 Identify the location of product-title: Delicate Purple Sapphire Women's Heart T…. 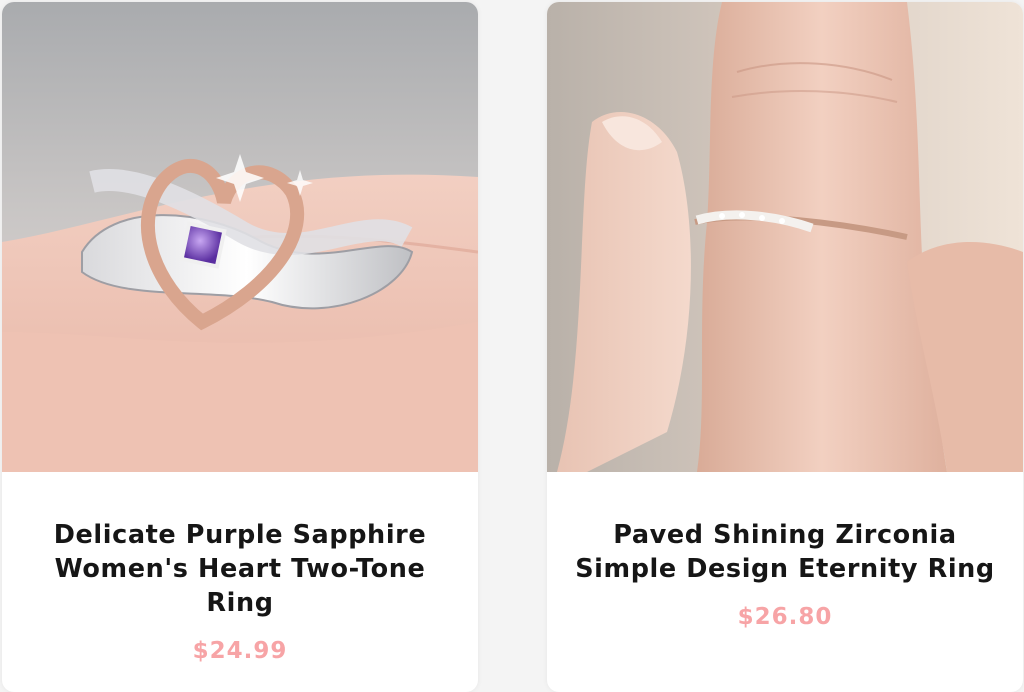
(240, 569).